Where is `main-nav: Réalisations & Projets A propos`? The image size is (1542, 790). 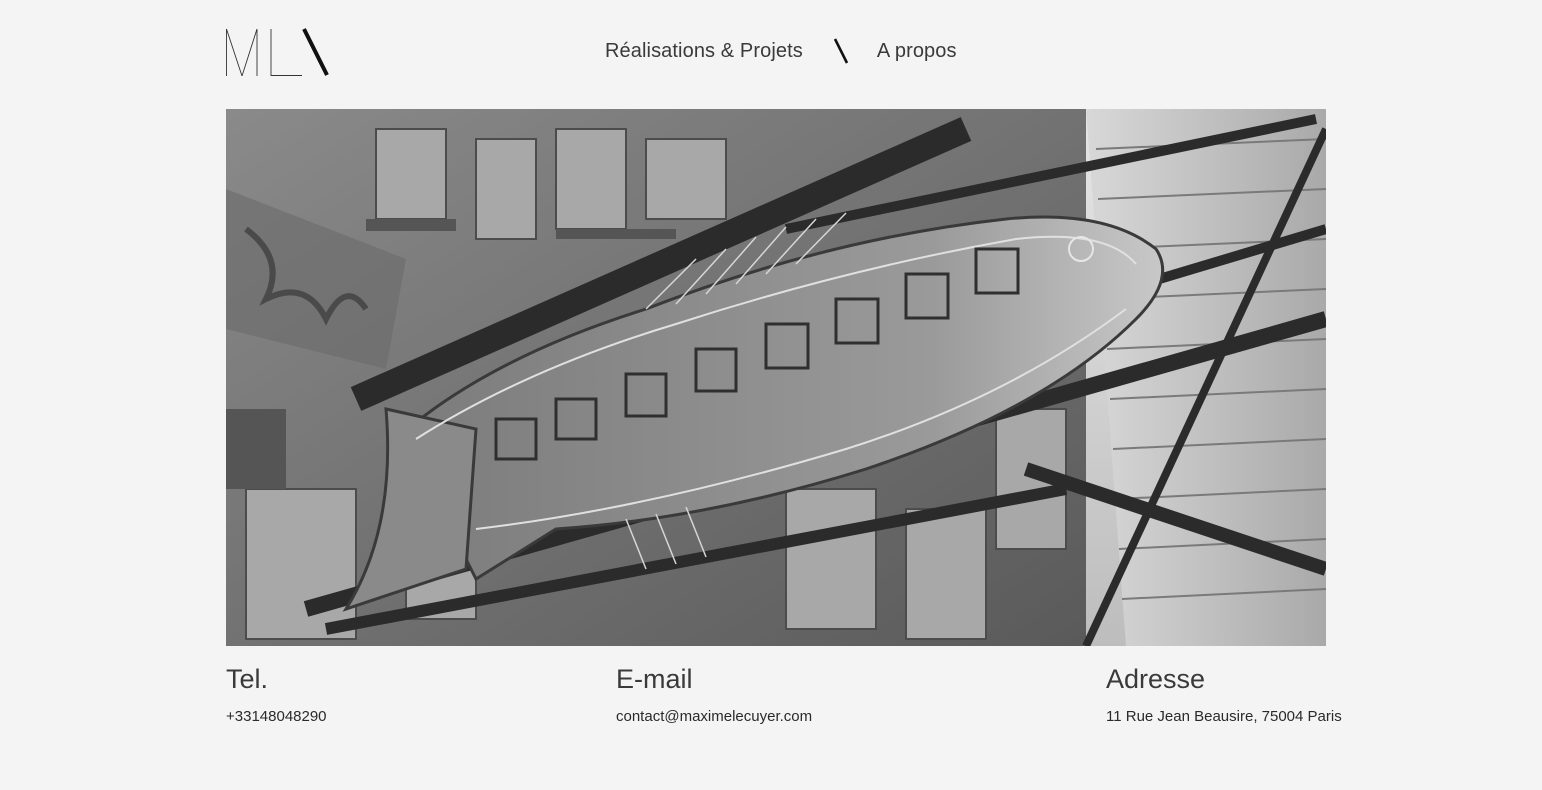
main-nav: Réalisations & Projets A propos is located at coordinates (781, 51).